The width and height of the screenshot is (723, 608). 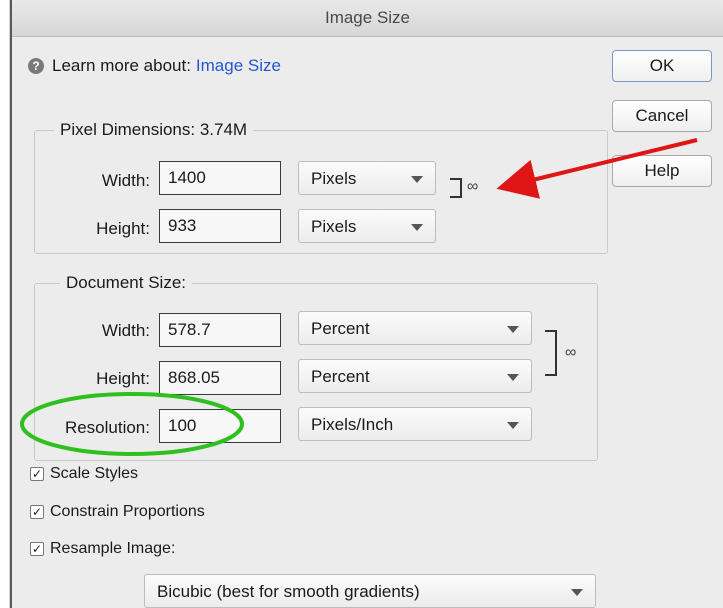 I want to click on pixel-width-input, so click(x=220, y=178).